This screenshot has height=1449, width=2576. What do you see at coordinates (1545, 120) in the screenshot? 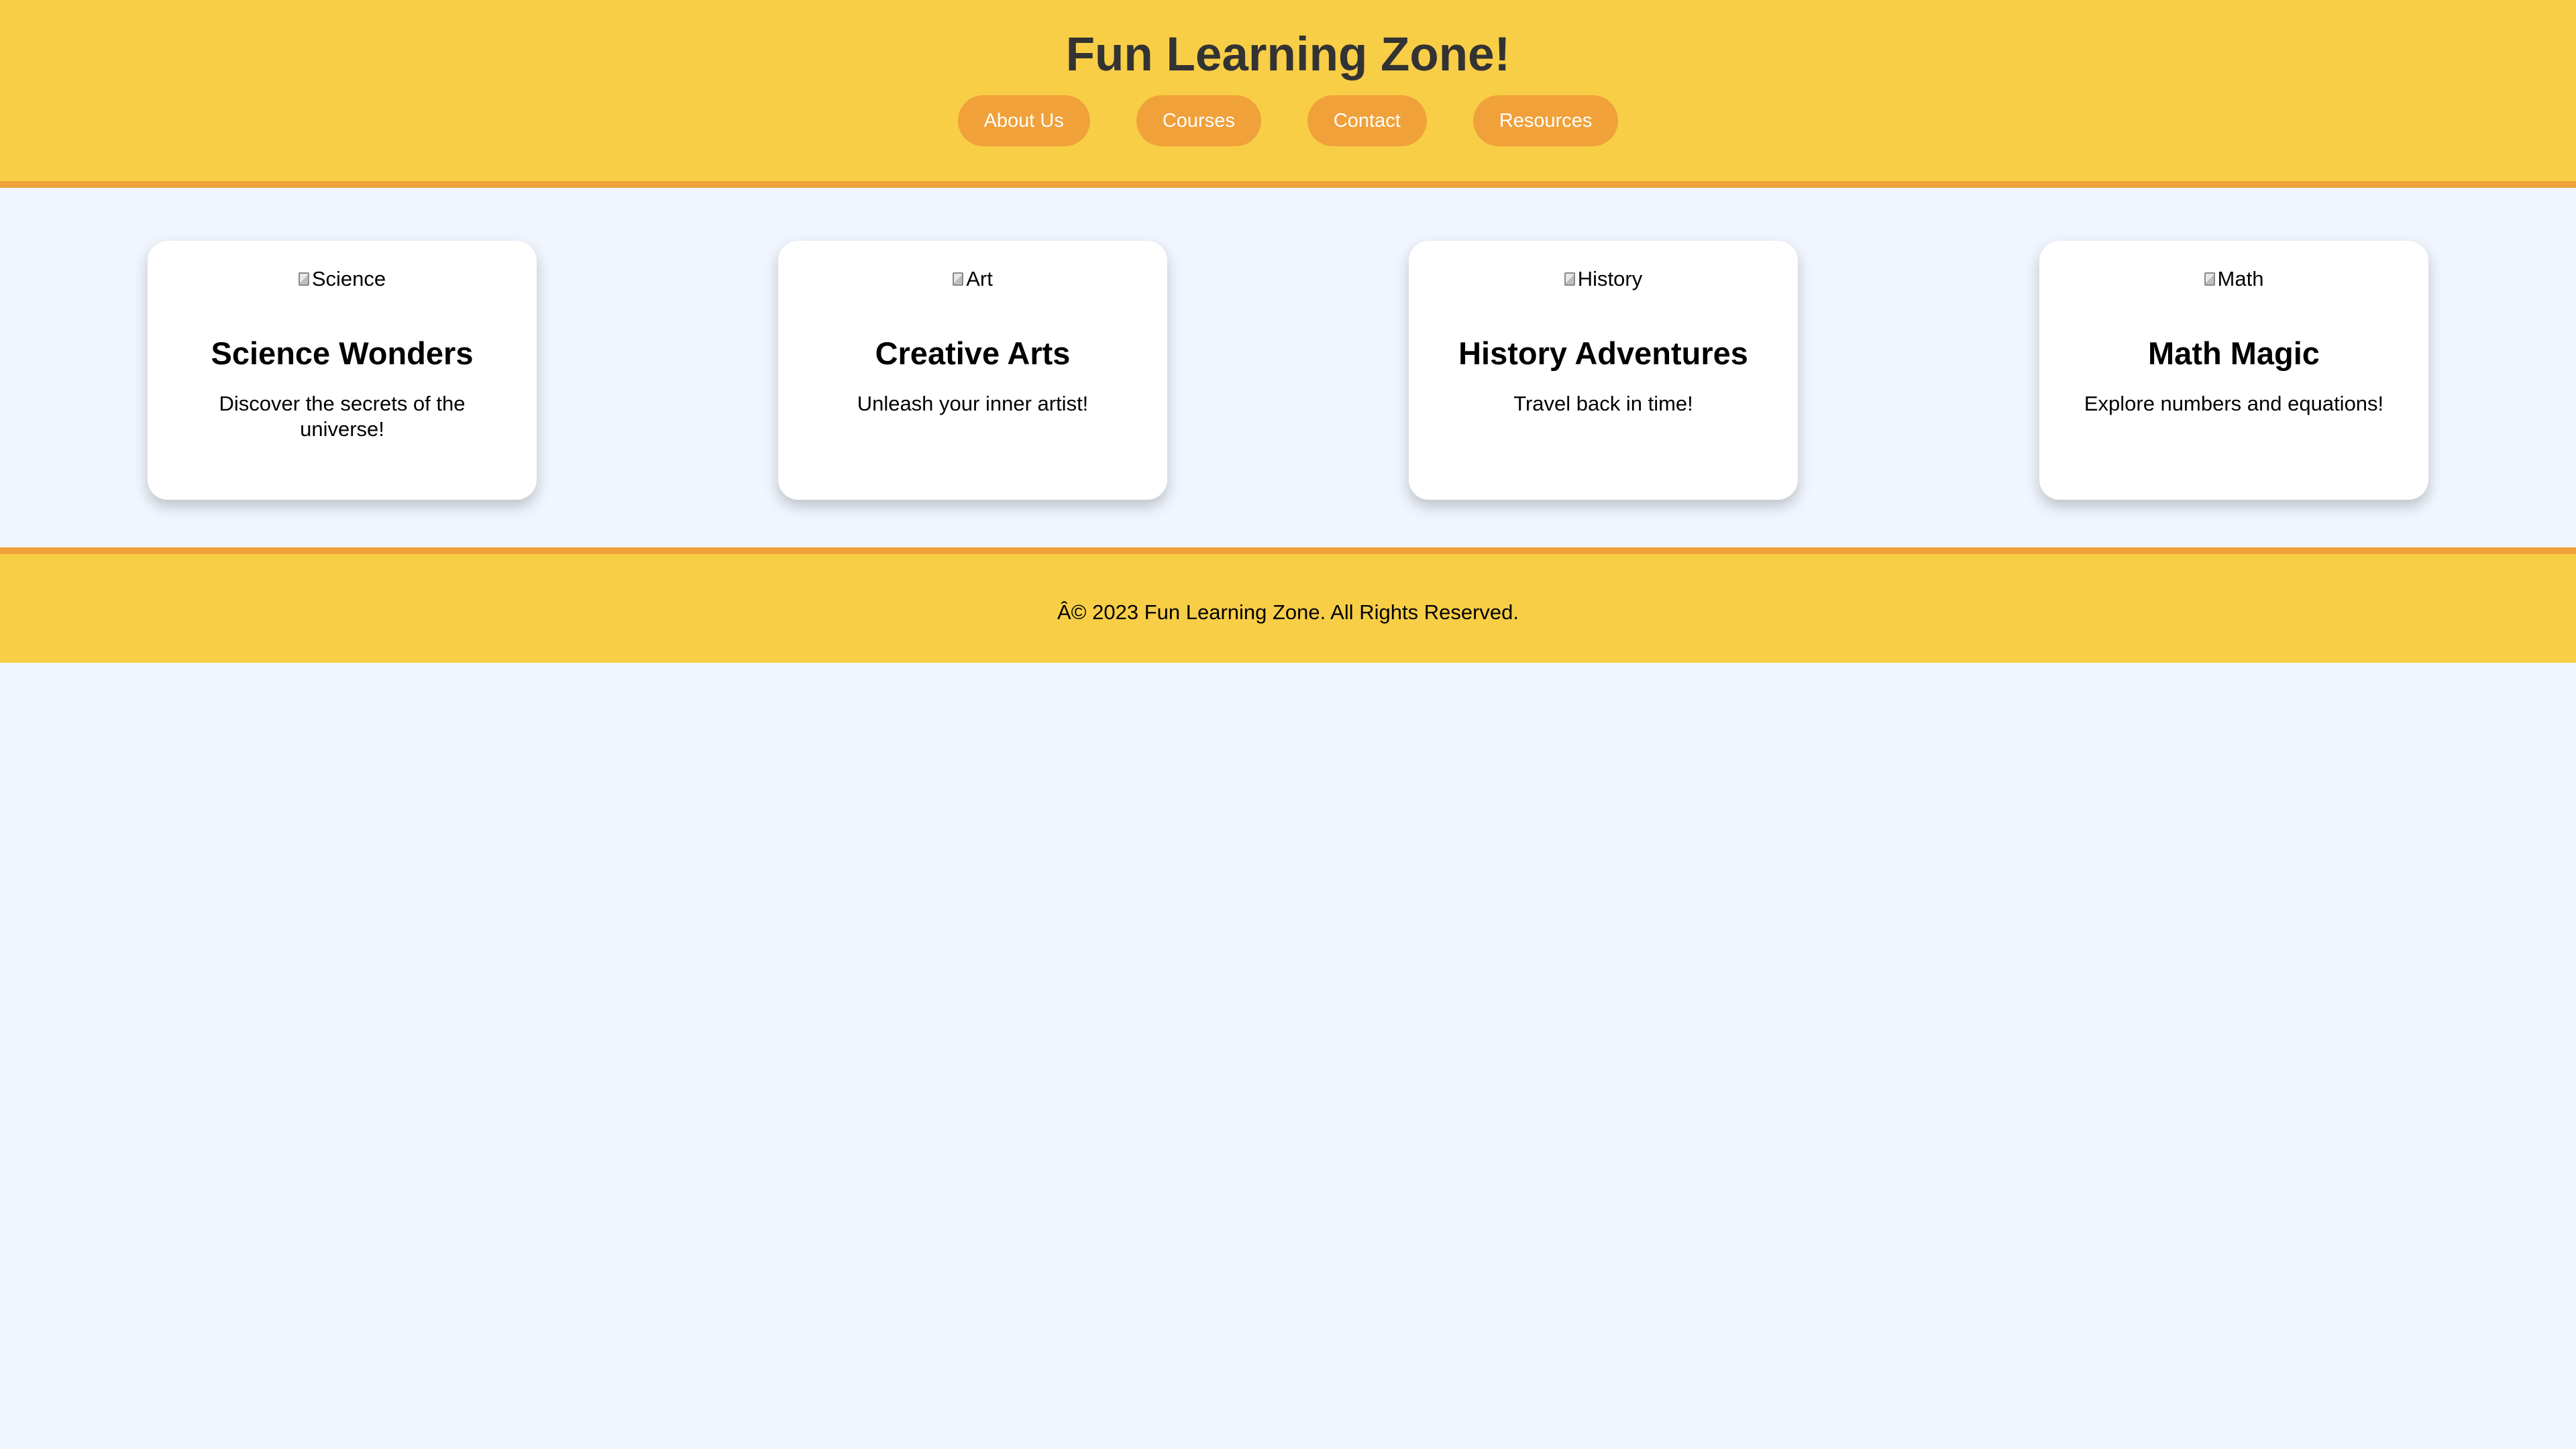
I see `nav-resources-button: Resources` at bounding box center [1545, 120].